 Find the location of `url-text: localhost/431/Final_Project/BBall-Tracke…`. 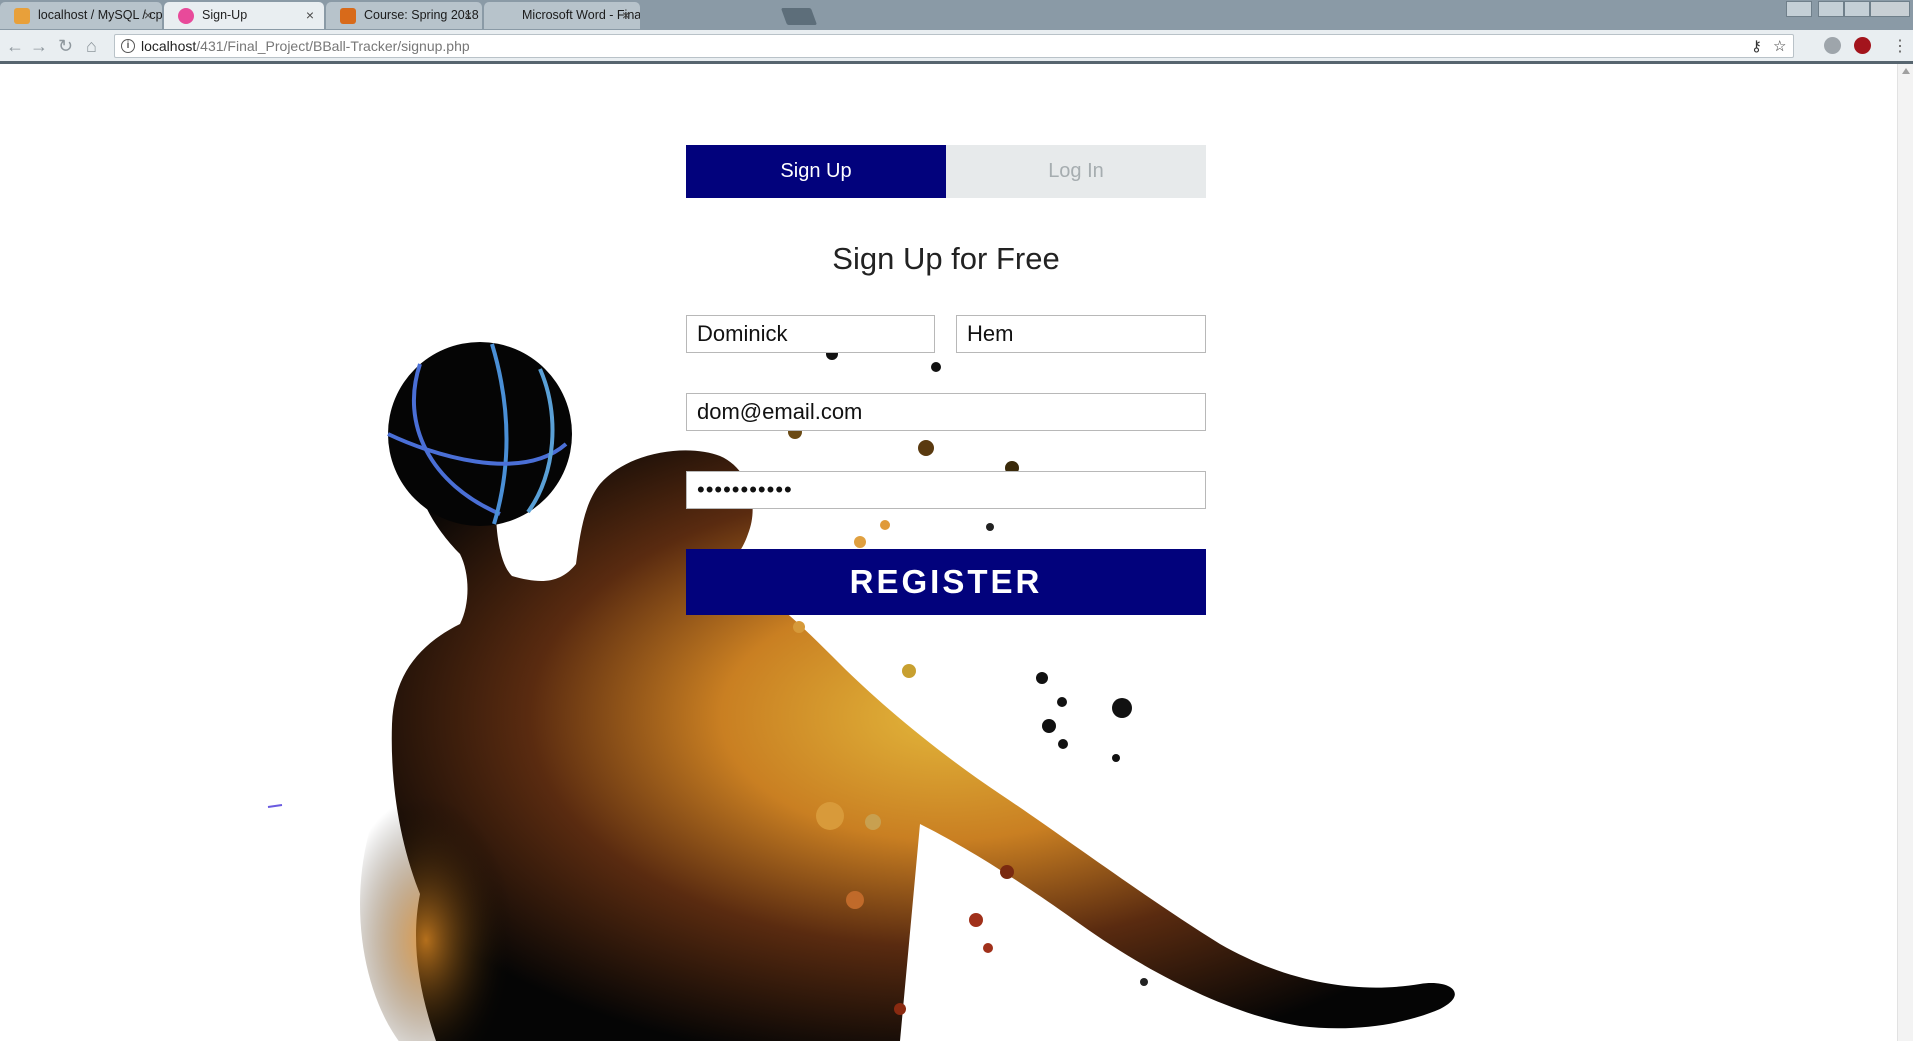

url-text: localhost/431/Final_Project/BBall-Tracke… is located at coordinates (305, 46).